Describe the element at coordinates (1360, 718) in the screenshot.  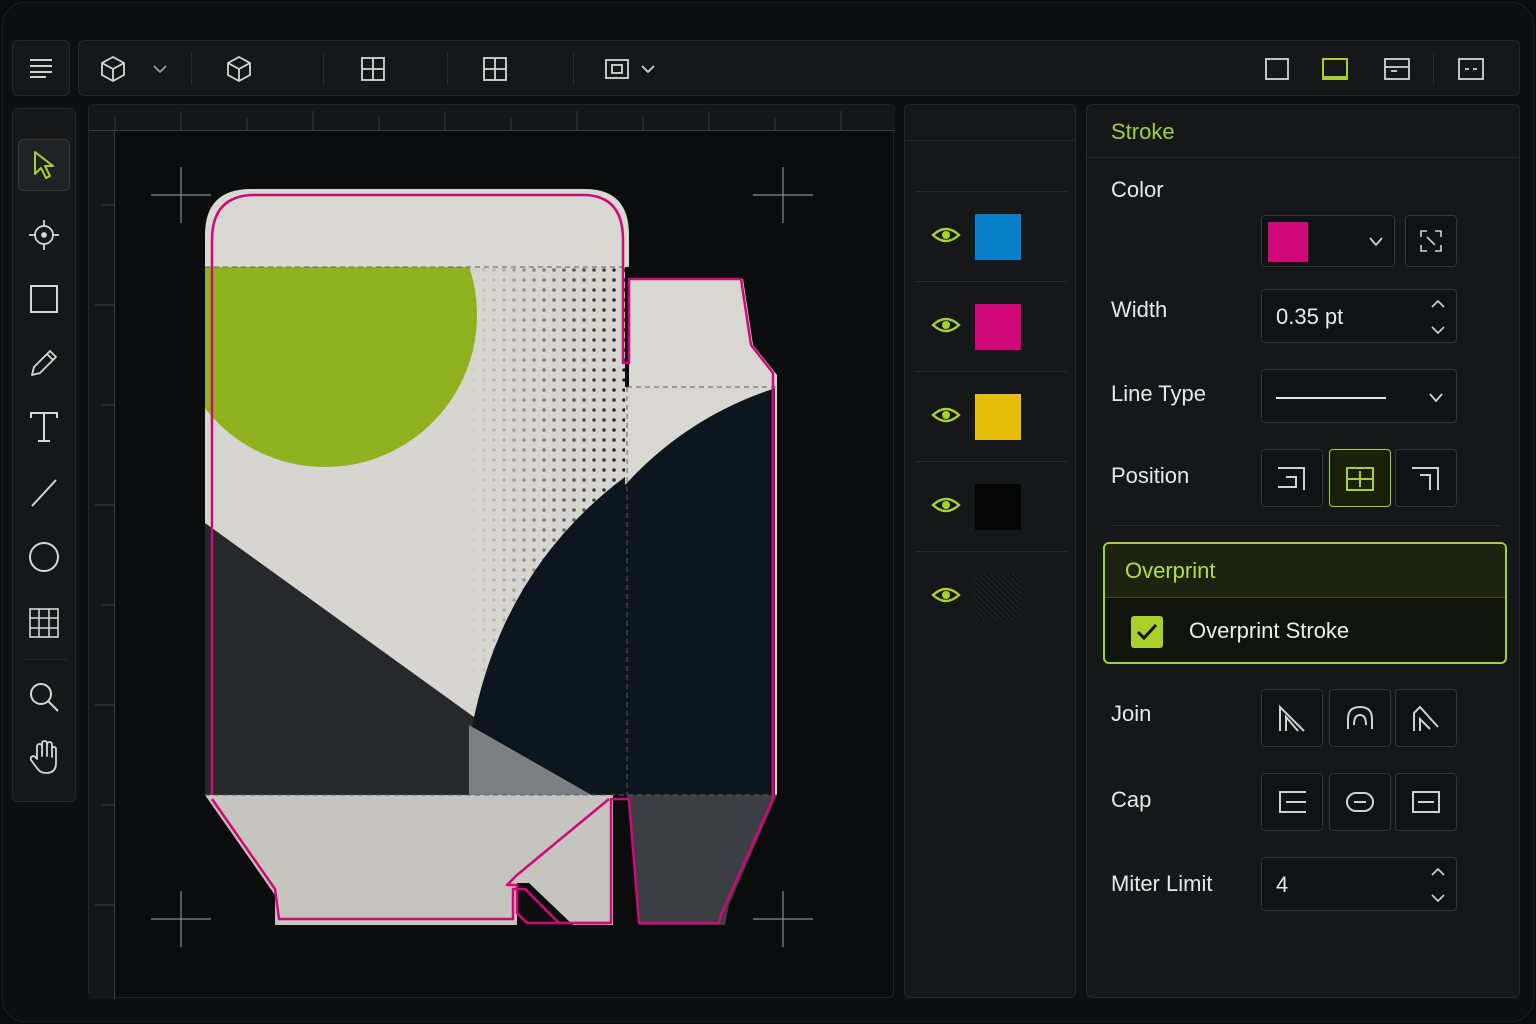
I see `round-join-button` at that location.